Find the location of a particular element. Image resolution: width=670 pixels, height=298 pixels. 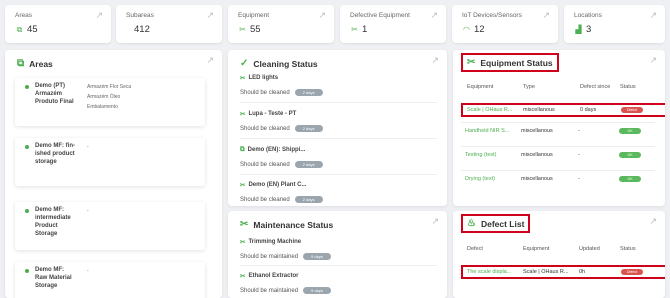

defective-equipment-icon: ✂ is located at coordinates (354, 29).